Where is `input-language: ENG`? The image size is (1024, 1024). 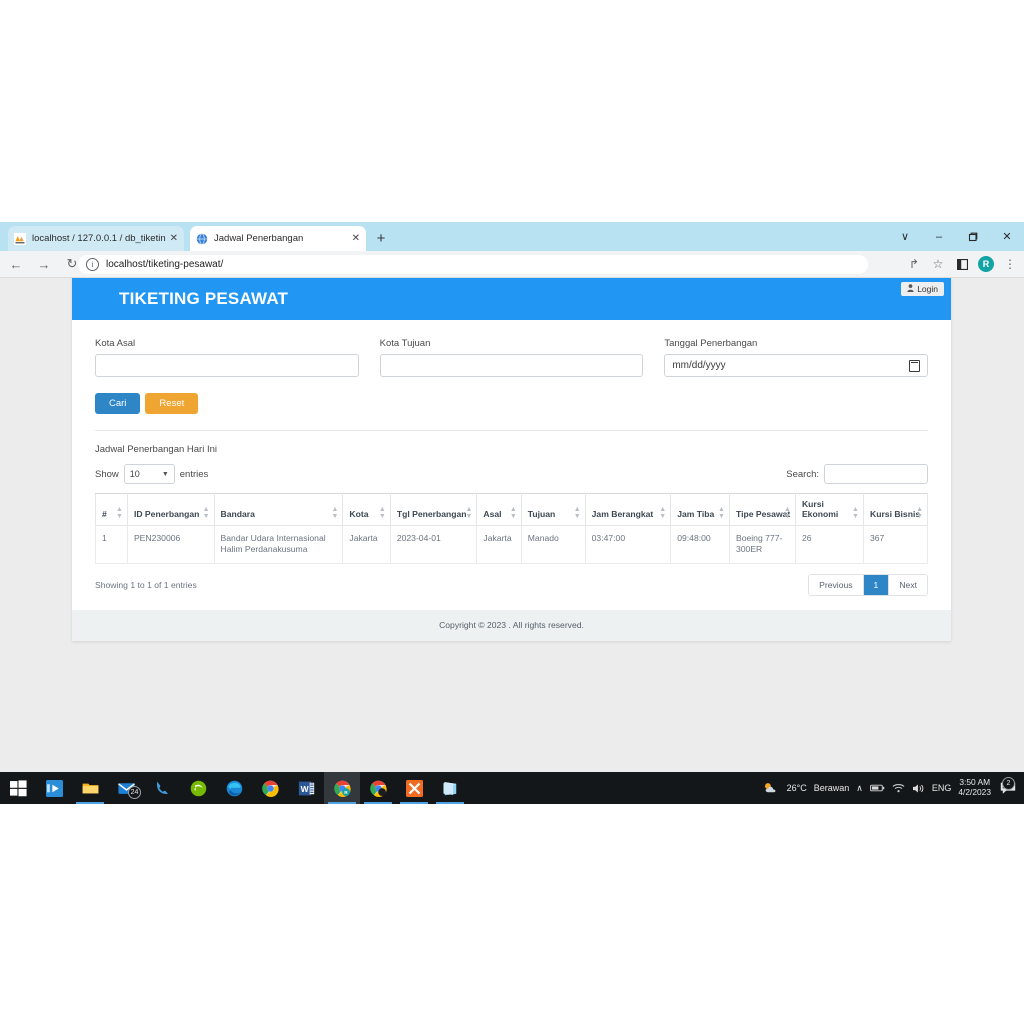
input-language: ENG is located at coordinates (942, 788).